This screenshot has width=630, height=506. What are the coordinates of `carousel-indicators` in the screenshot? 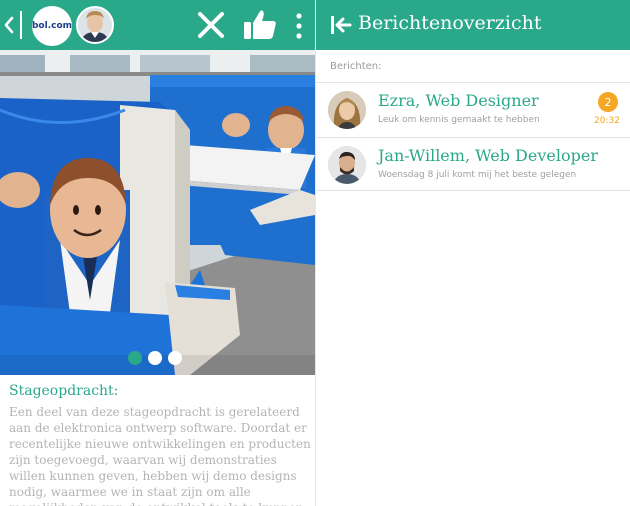 It's located at (155, 358).